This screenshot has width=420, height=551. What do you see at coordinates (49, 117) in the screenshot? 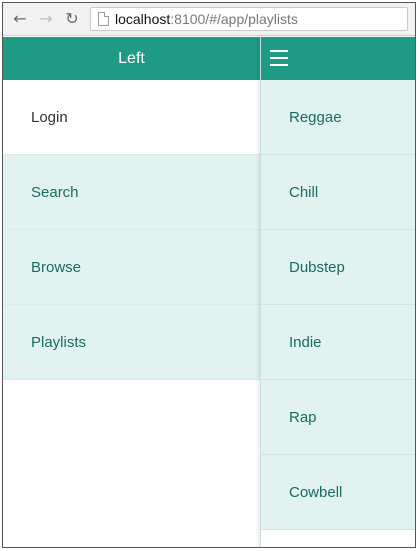
I see `menu-item-label: Login` at bounding box center [49, 117].